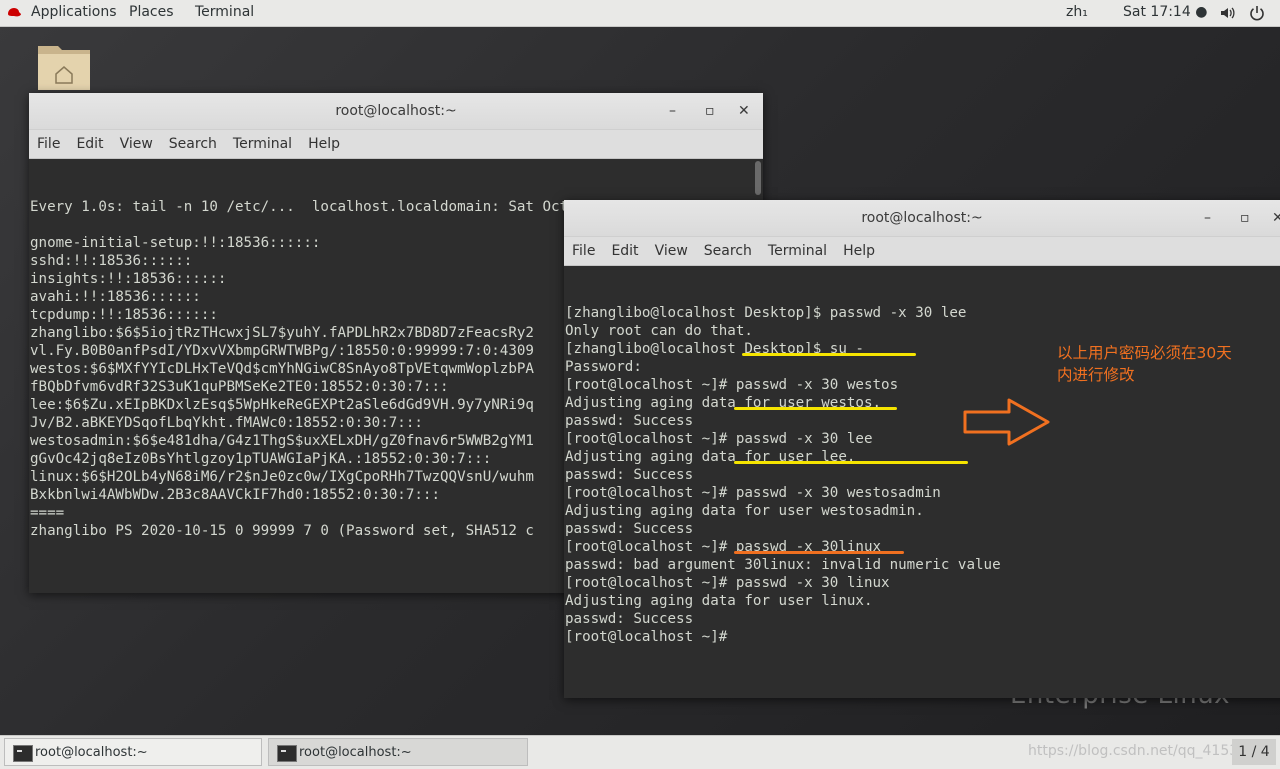 This screenshot has width=1280, height=769. What do you see at coordinates (659, 331) in the screenshot?
I see `terminal-line: Only root can do that.` at bounding box center [659, 331].